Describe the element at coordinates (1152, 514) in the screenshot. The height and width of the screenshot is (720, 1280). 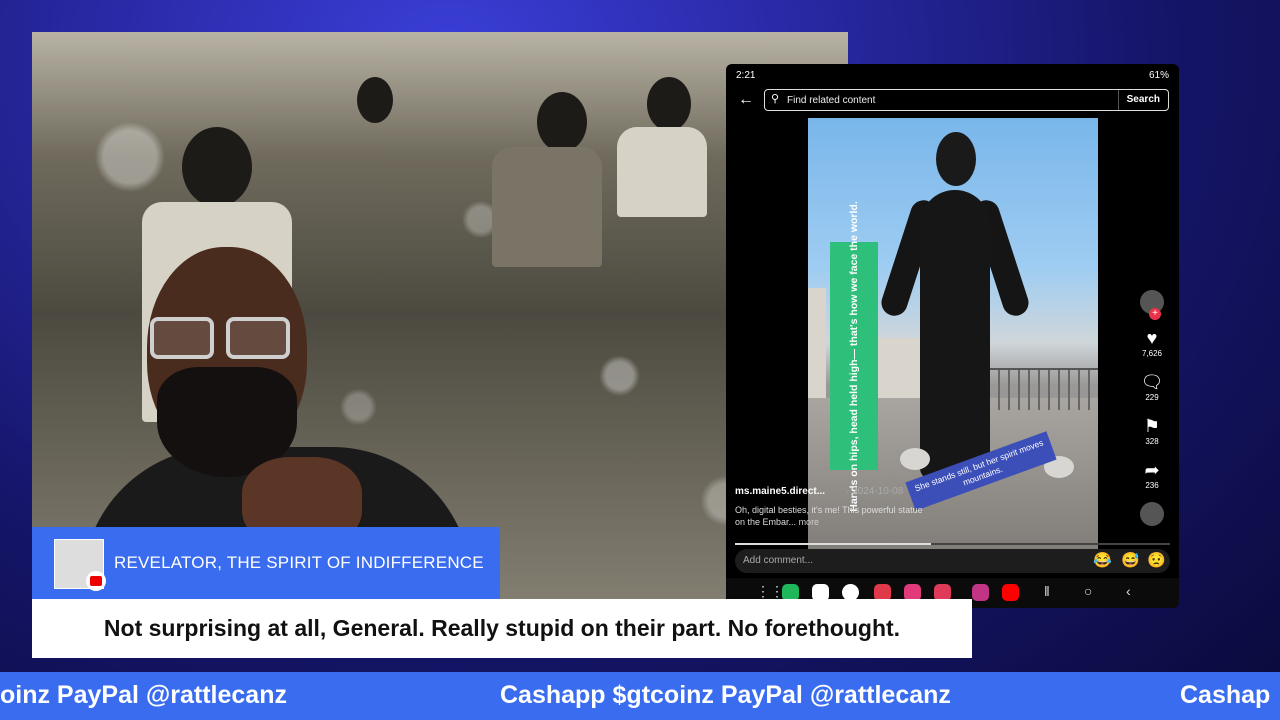
I see `sound-avatar` at that location.